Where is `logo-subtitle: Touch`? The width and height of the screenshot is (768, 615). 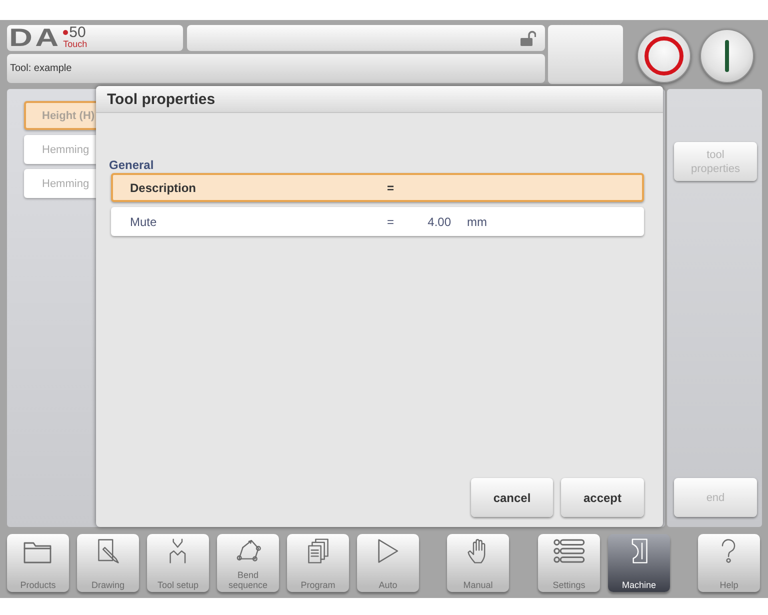
logo-subtitle: Touch is located at coordinates (75, 44).